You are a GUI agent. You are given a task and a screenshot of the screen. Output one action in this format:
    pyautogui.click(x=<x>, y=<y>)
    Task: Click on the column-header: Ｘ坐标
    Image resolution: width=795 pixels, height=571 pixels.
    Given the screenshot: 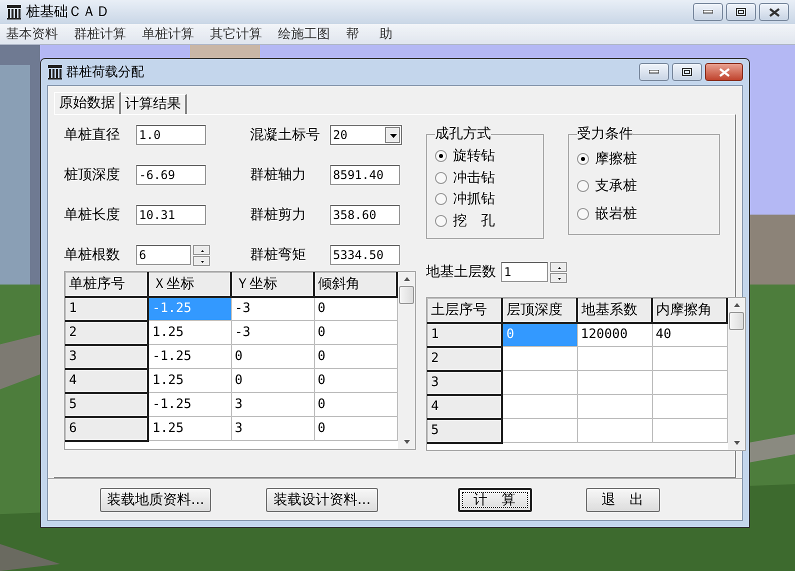 What is the action you would take?
    pyautogui.click(x=190, y=284)
    